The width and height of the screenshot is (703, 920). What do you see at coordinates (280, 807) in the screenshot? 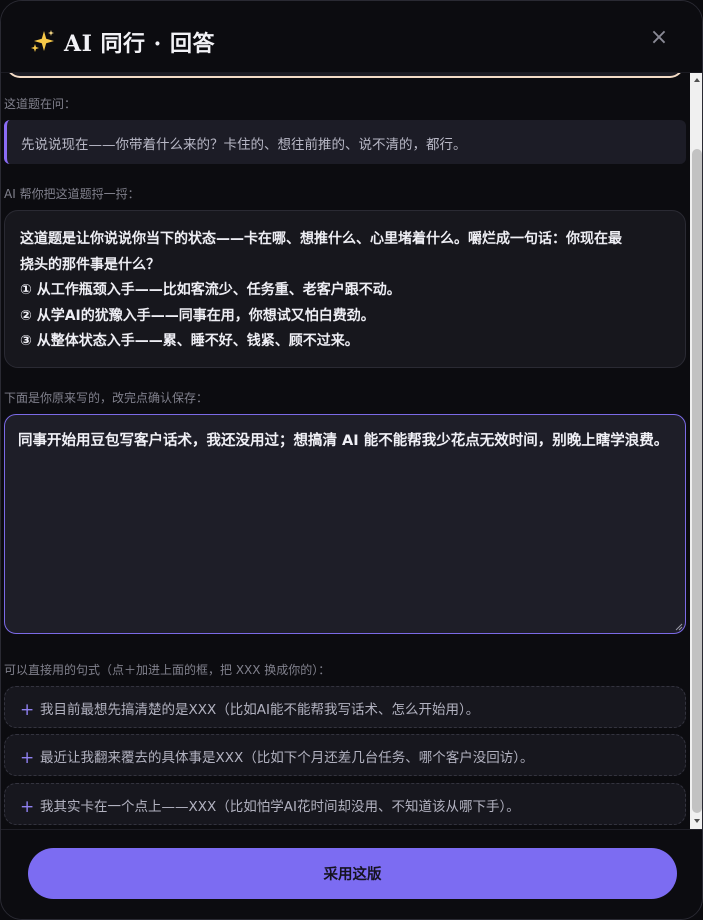
I see `template-text: 我其实卡在一个点上——XXX（比如怕学AI花时间却没用、不知道该从哪下手）。` at bounding box center [280, 807].